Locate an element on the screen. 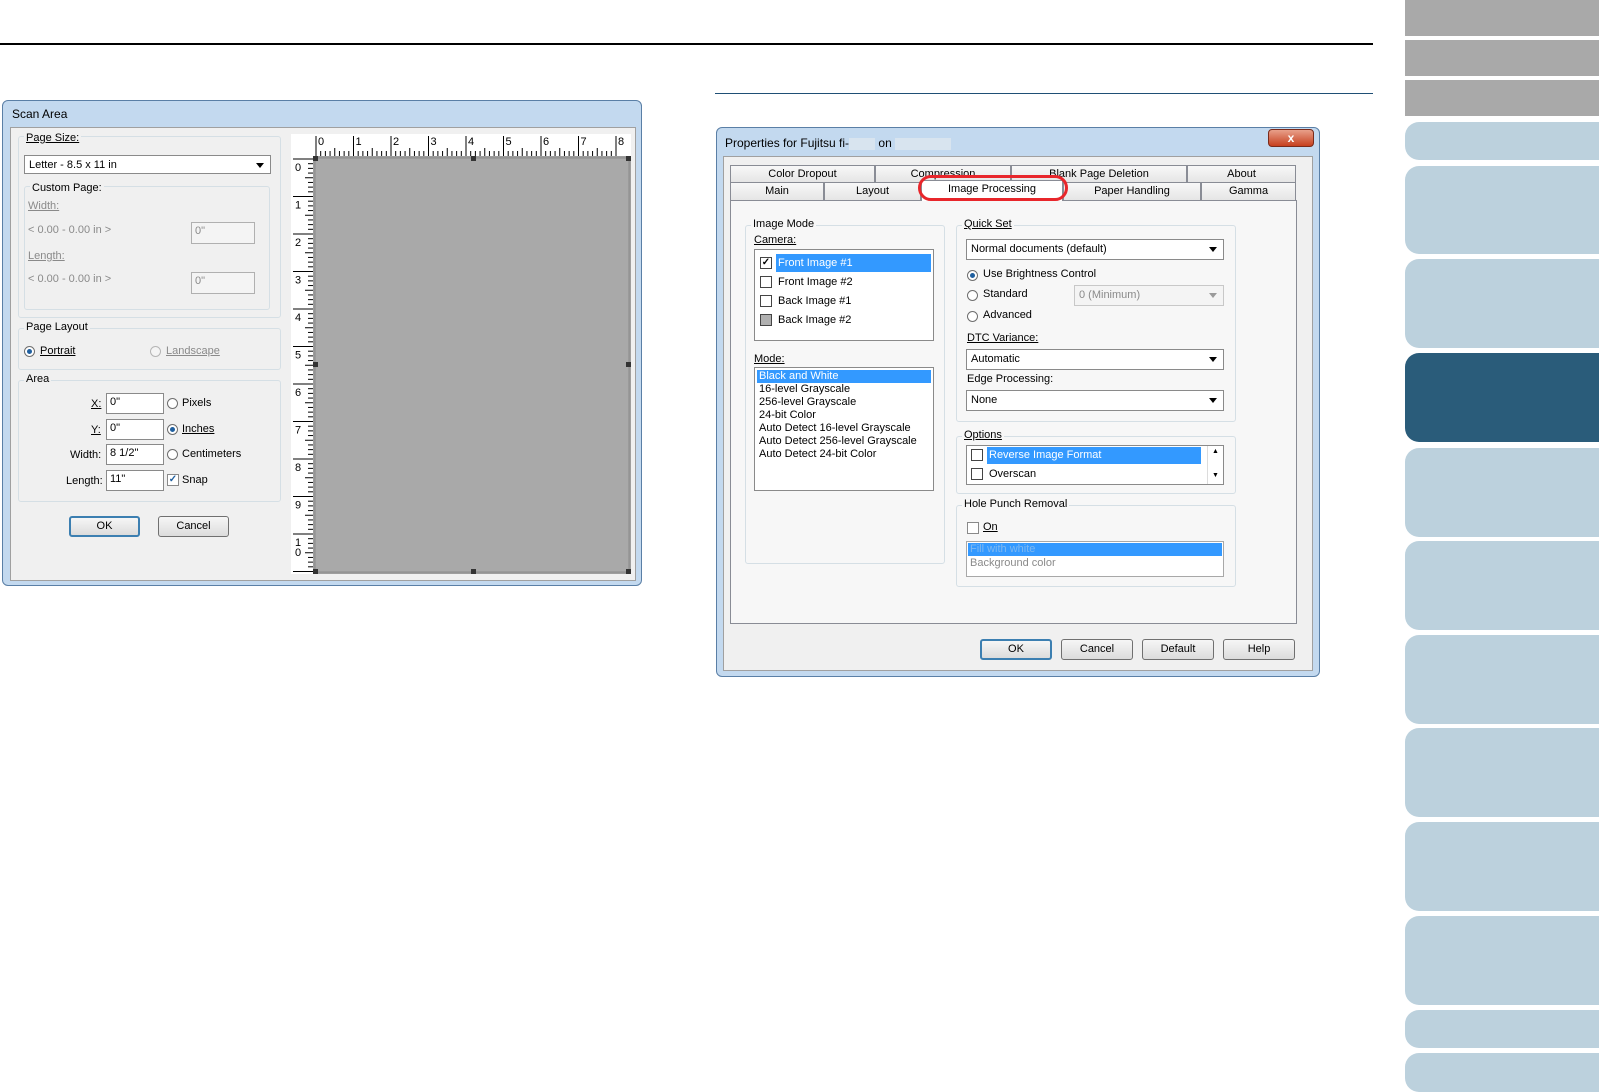 The height and width of the screenshot is (1092, 1599). scroll-down-icon: ▼ is located at coordinates (1215, 476).